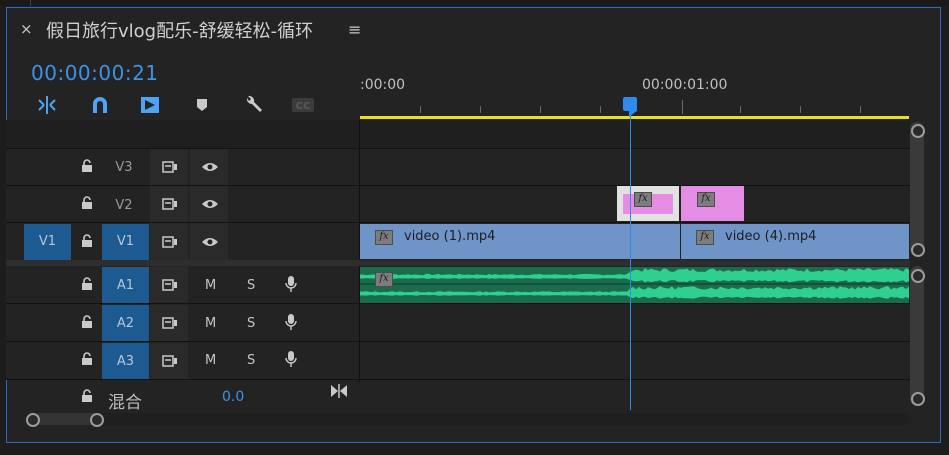  What do you see at coordinates (210, 360) in the screenshot?
I see `mute-a3: M` at bounding box center [210, 360].